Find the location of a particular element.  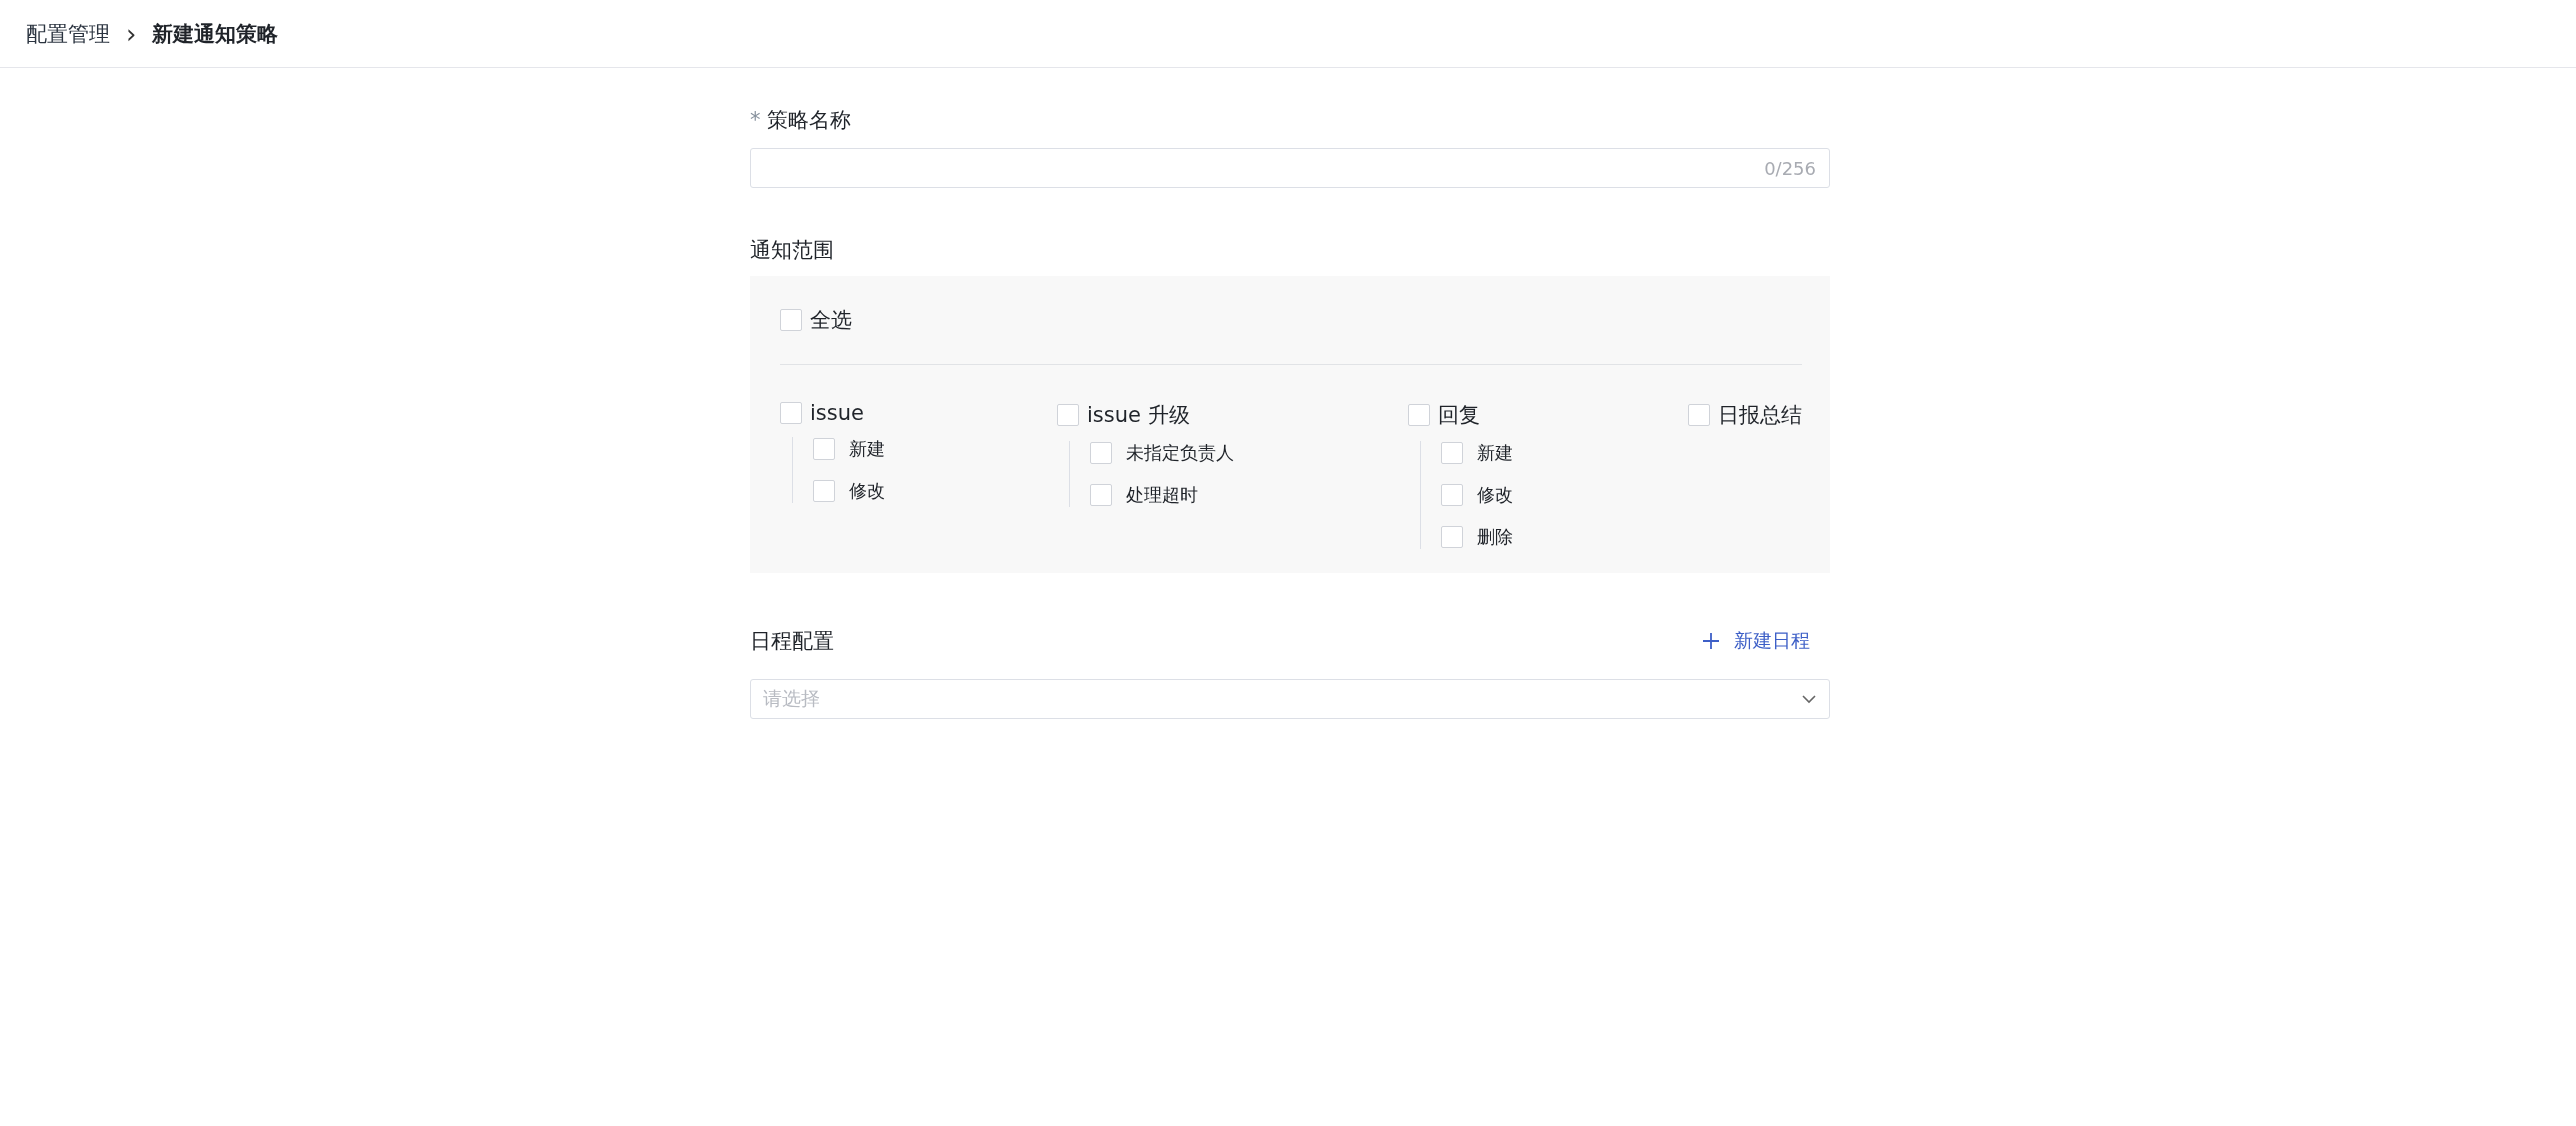

checkbox-label: 删除 is located at coordinates (1495, 537).